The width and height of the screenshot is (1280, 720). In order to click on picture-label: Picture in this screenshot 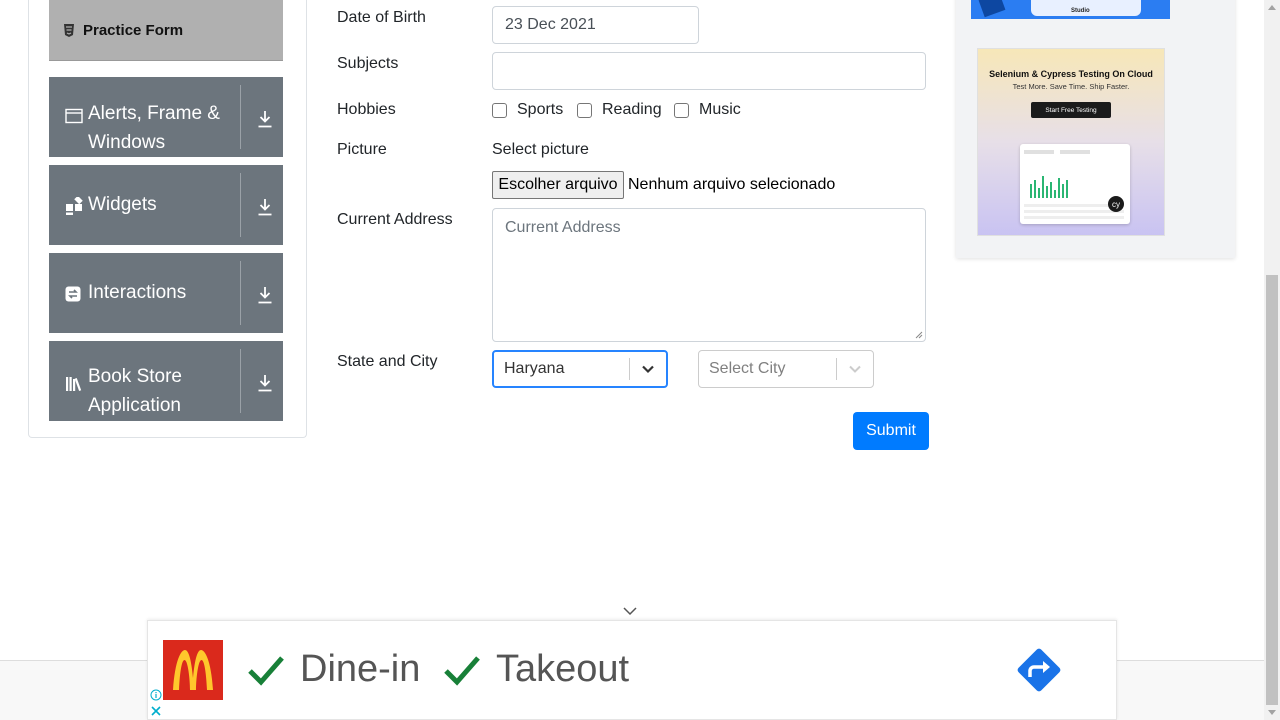, I will do `click(362, 149)`.